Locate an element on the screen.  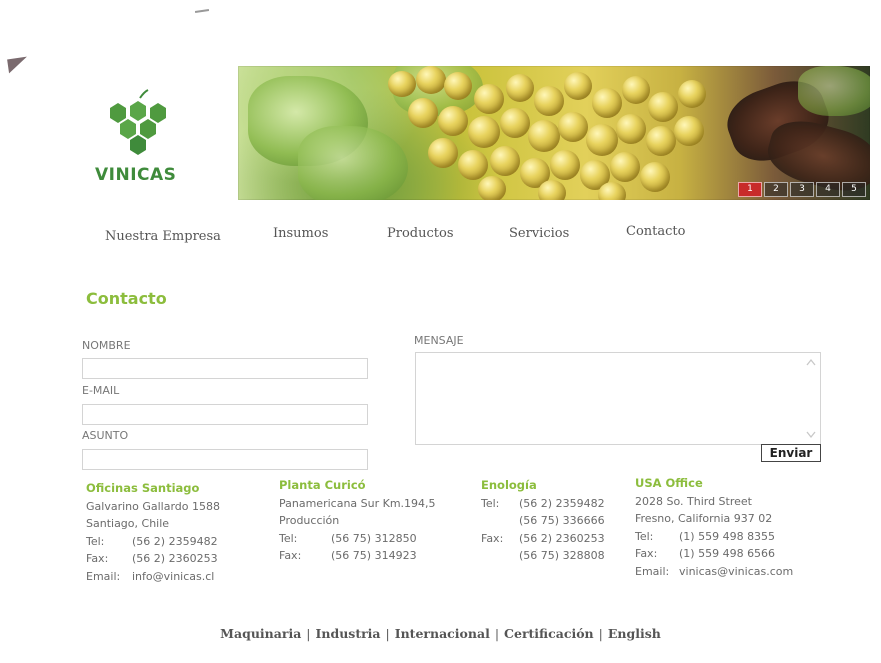
slide-dot-3: 3 is located at coordinates (802, 189).